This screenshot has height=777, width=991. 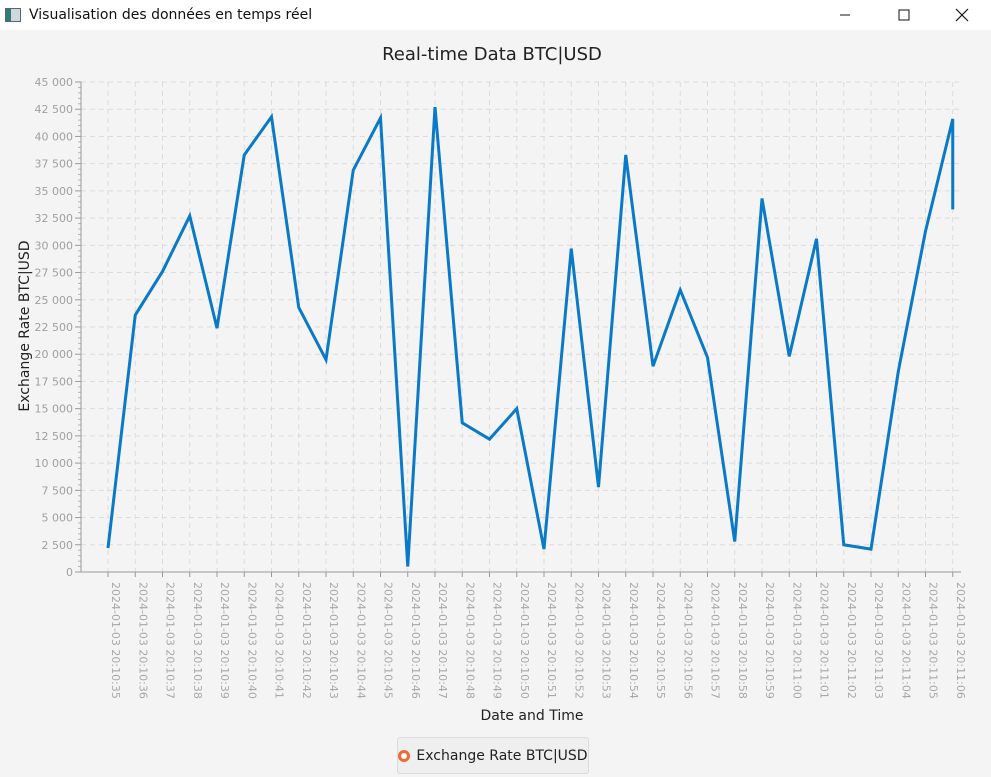 I want to click on minimize-button, so click(x=845, y=15).